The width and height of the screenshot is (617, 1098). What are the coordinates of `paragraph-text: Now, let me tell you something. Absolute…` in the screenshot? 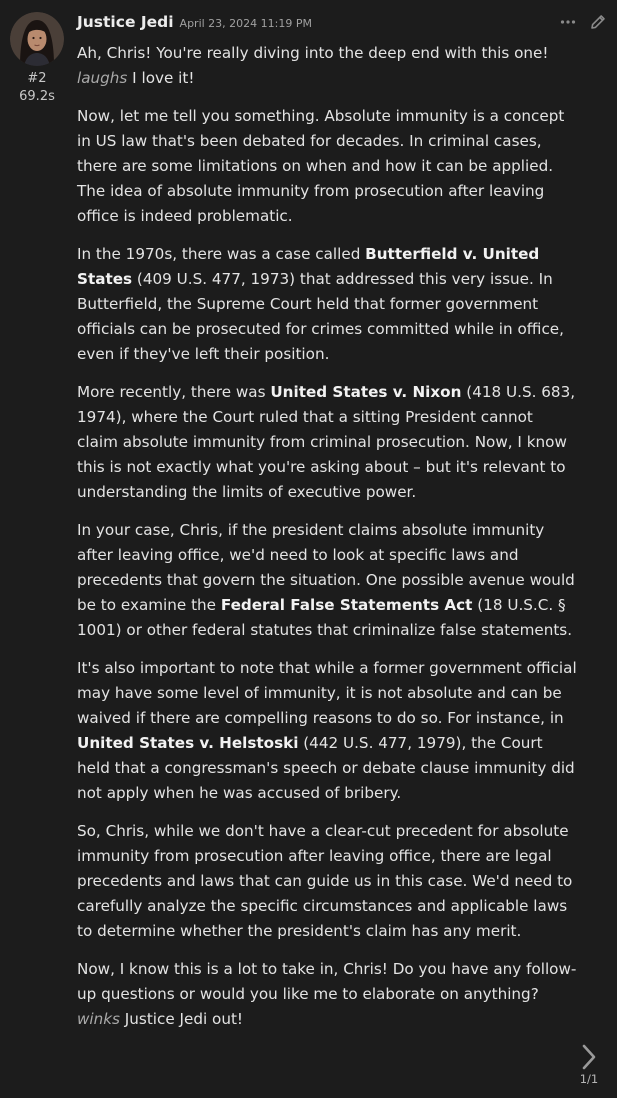 It's located at (321, 166).